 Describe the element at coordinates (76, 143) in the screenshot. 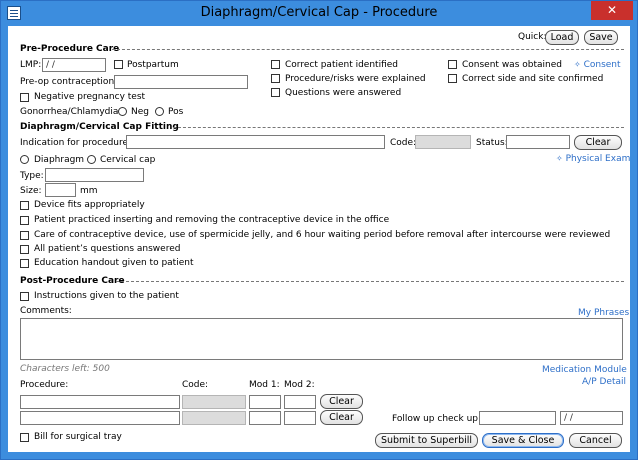

I see `indication-label: Indication for procedure:` at that location.